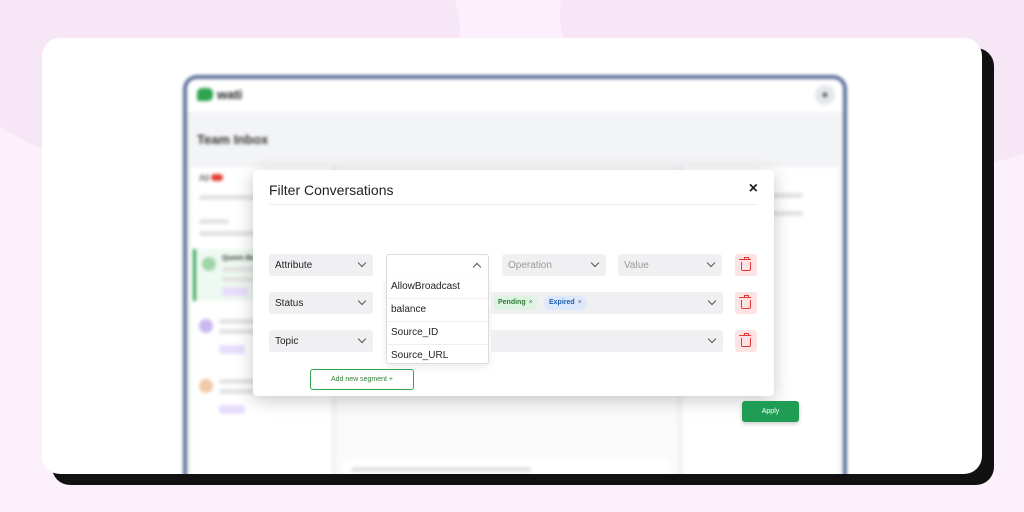 The width and height of the screenshot is (1024, 512). I want to click on tag-label: Expired, so click(562, 302).